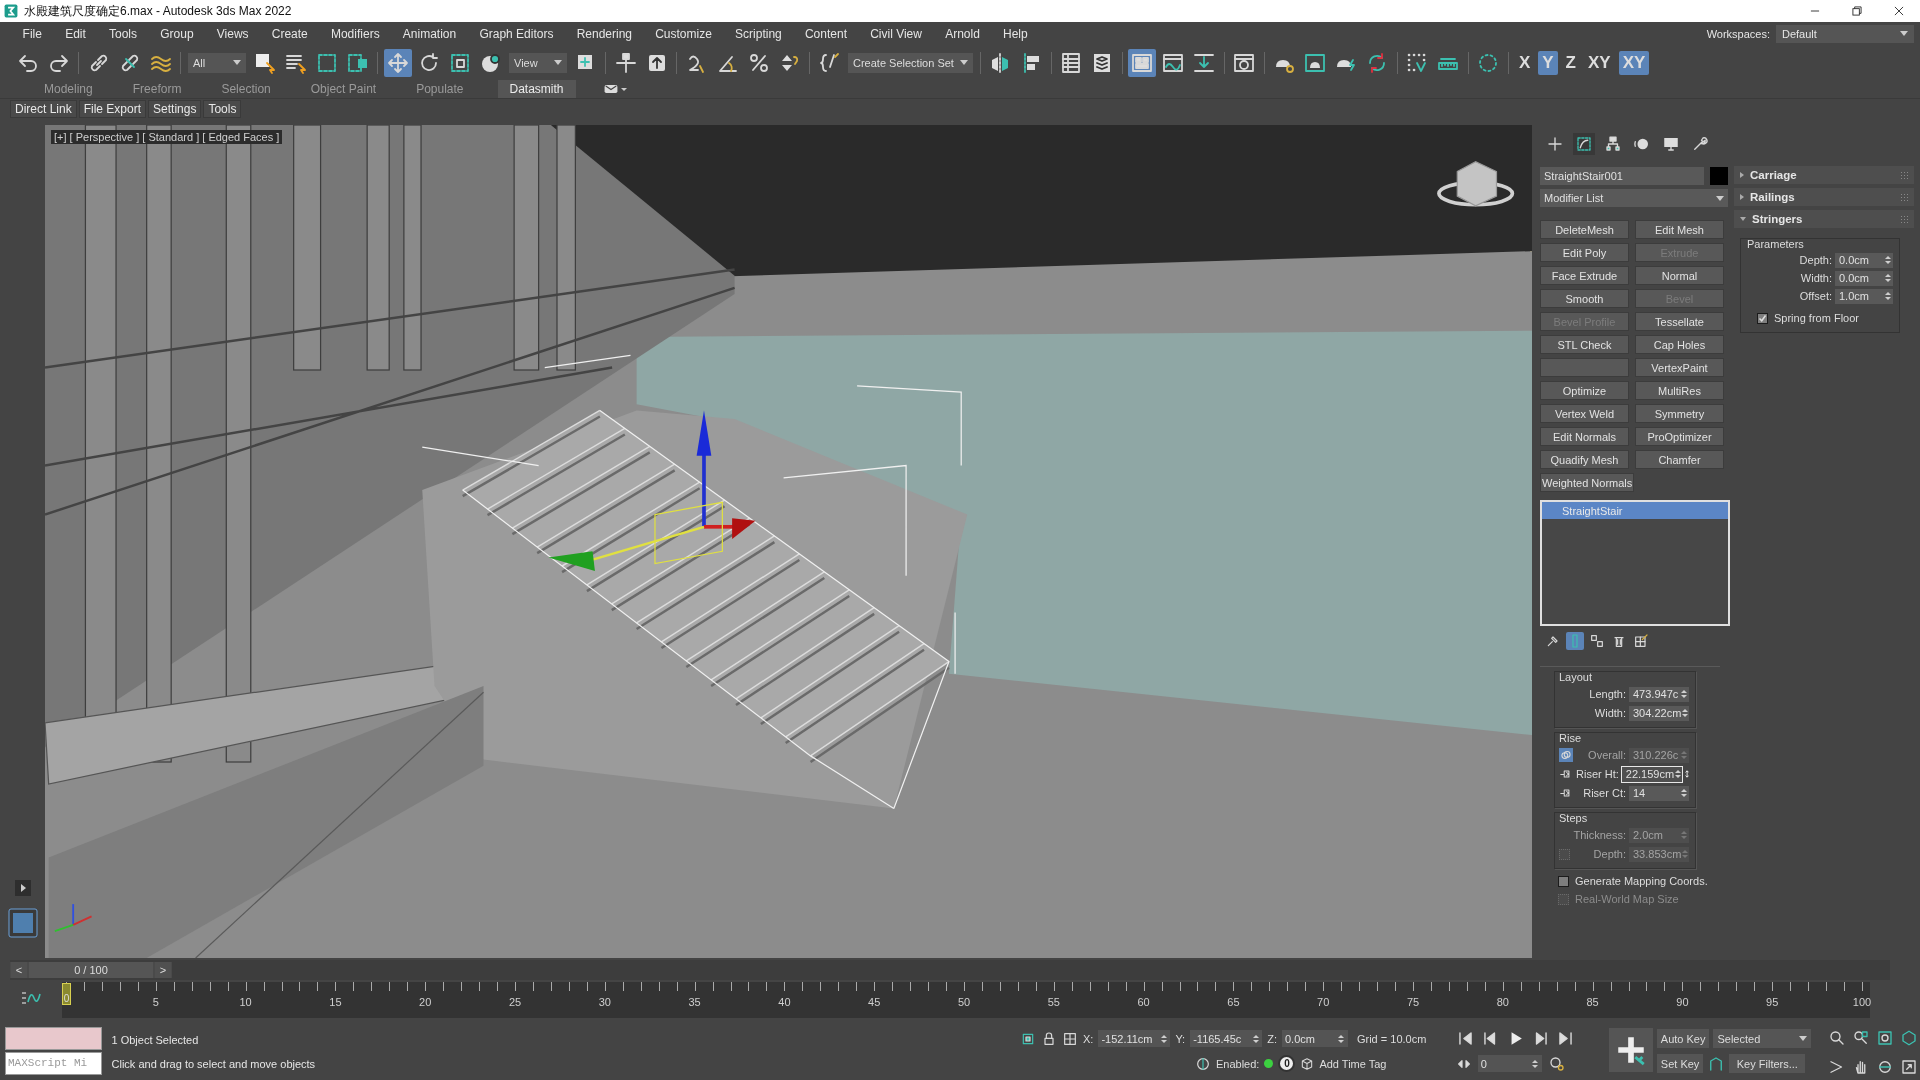 The height and width of the screenshot is (1080, 1920). Describe the element at coordinates (123, 33) in the screenshot. I see `menu-item: Tools` at that location.